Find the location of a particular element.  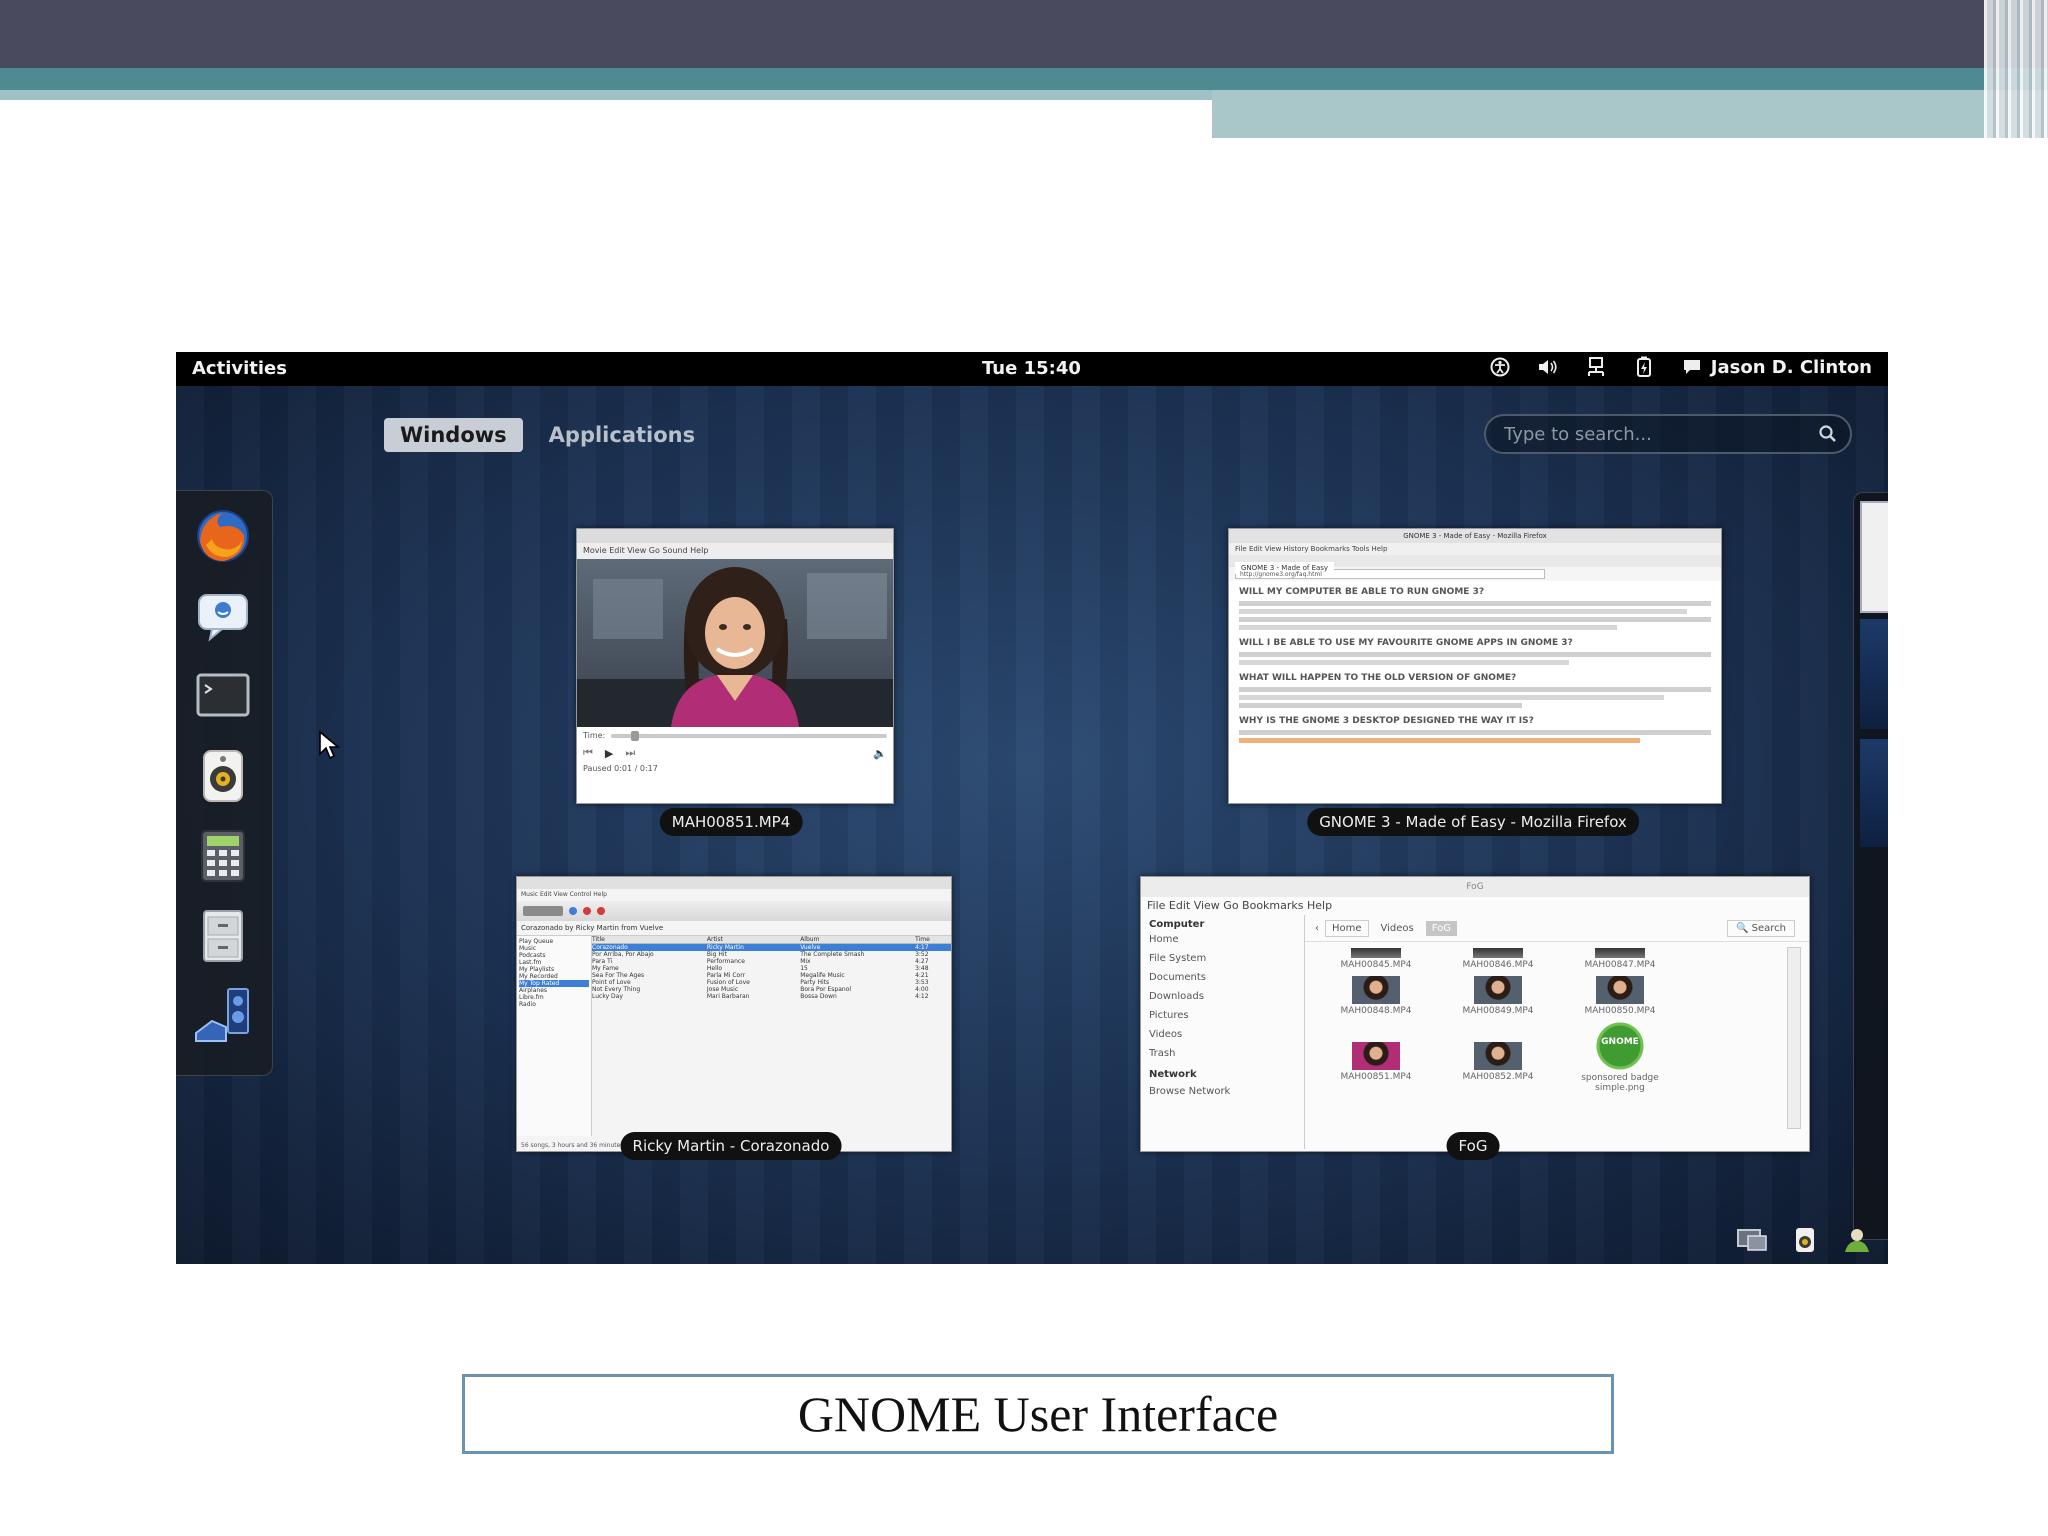

slide-accent-band is located at coordinates (1024, 79).